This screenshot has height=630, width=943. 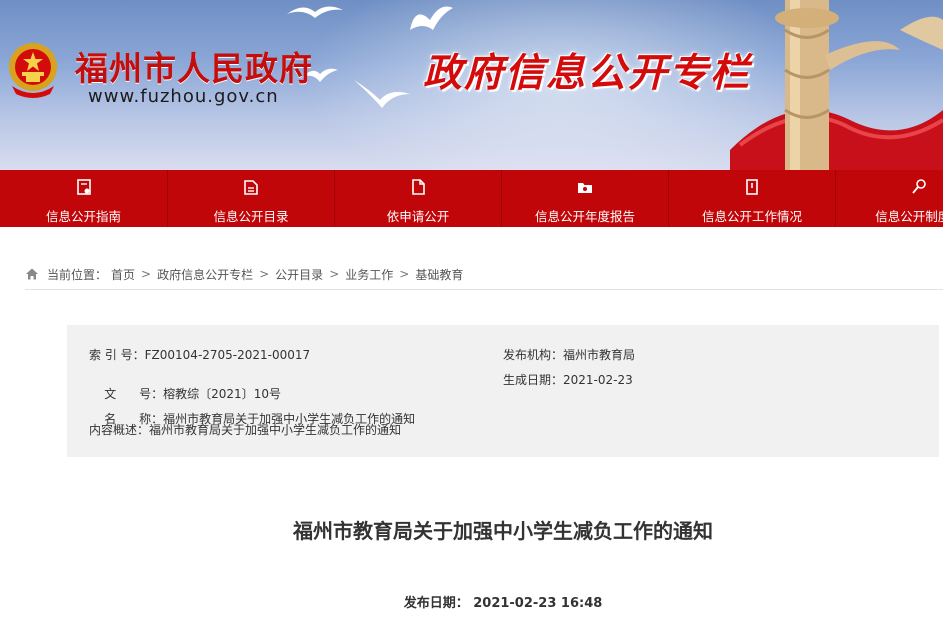 I want to click on breadcrumb-prefix: 当前位置：, so click(x=77, y=274).